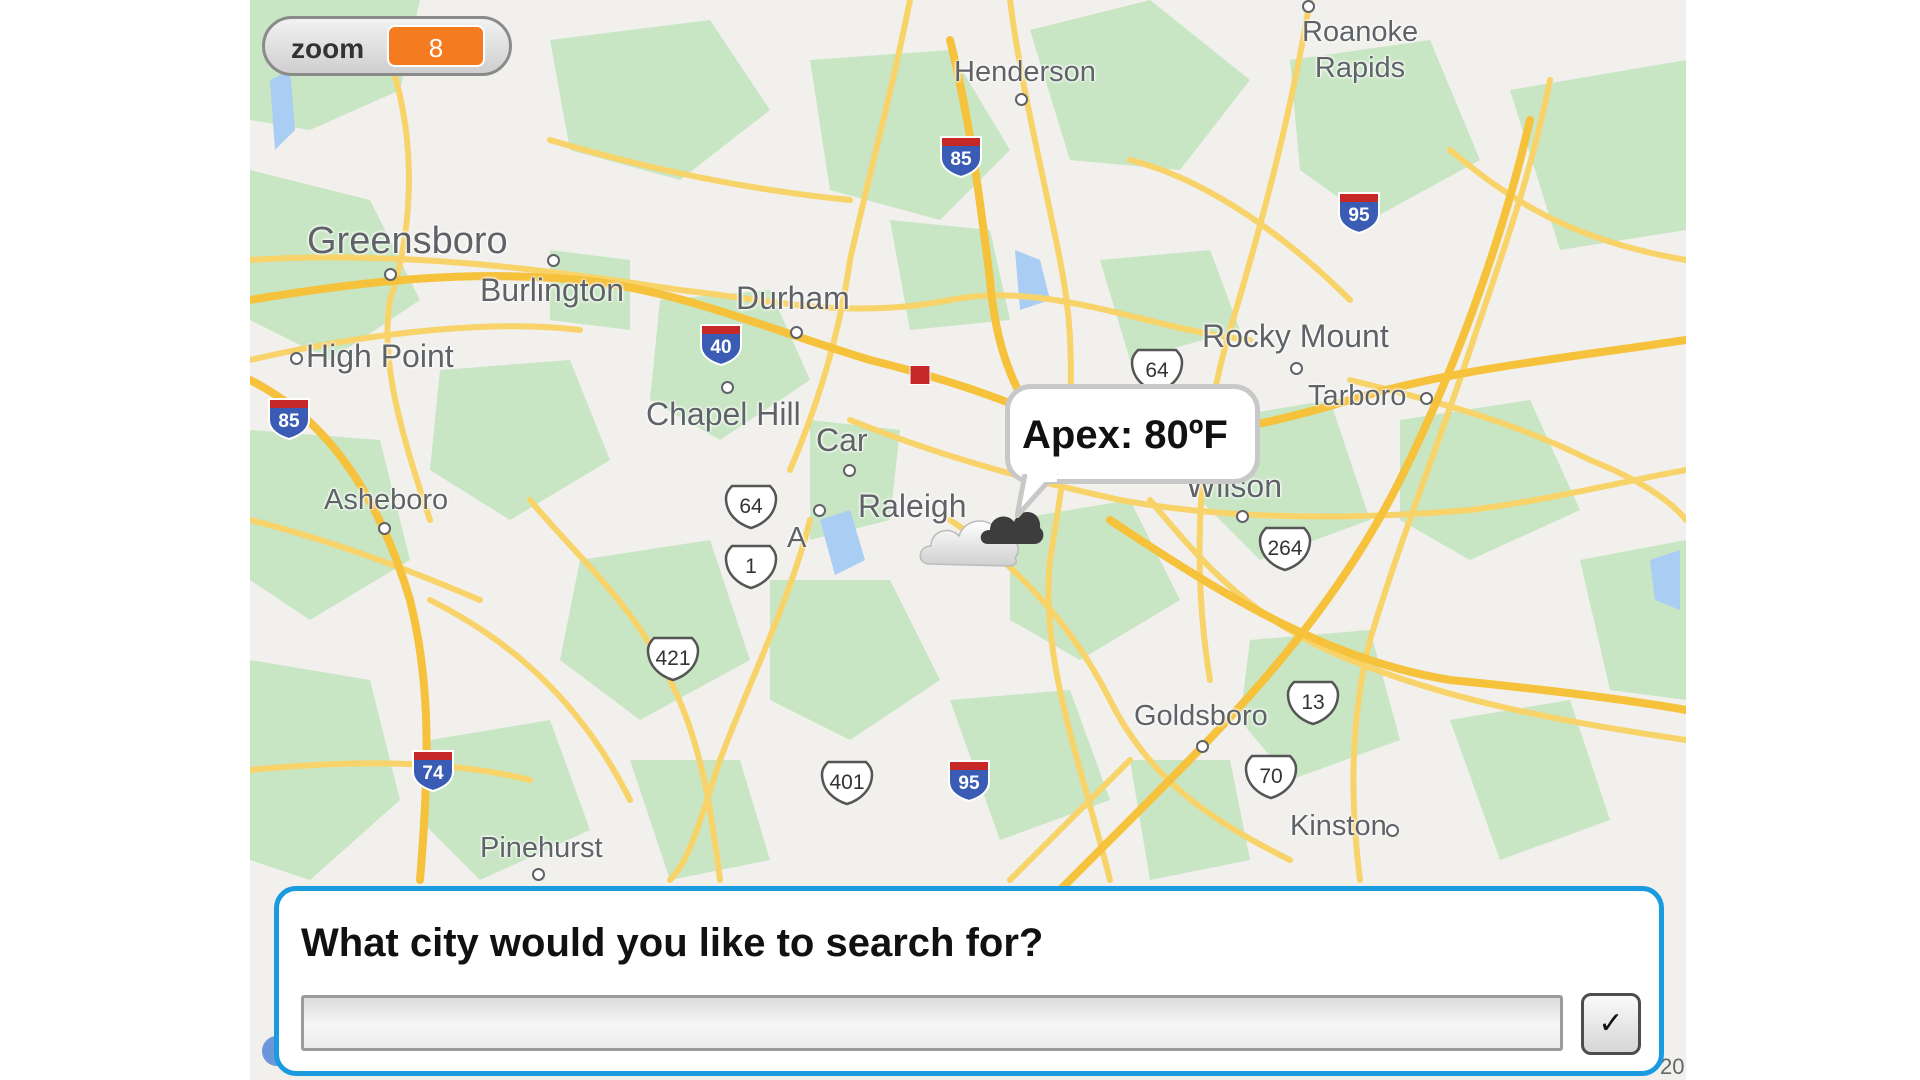  Describe the element at coordinates (849, 470) in the screenshot. I see `city-dot-cary` at that location.